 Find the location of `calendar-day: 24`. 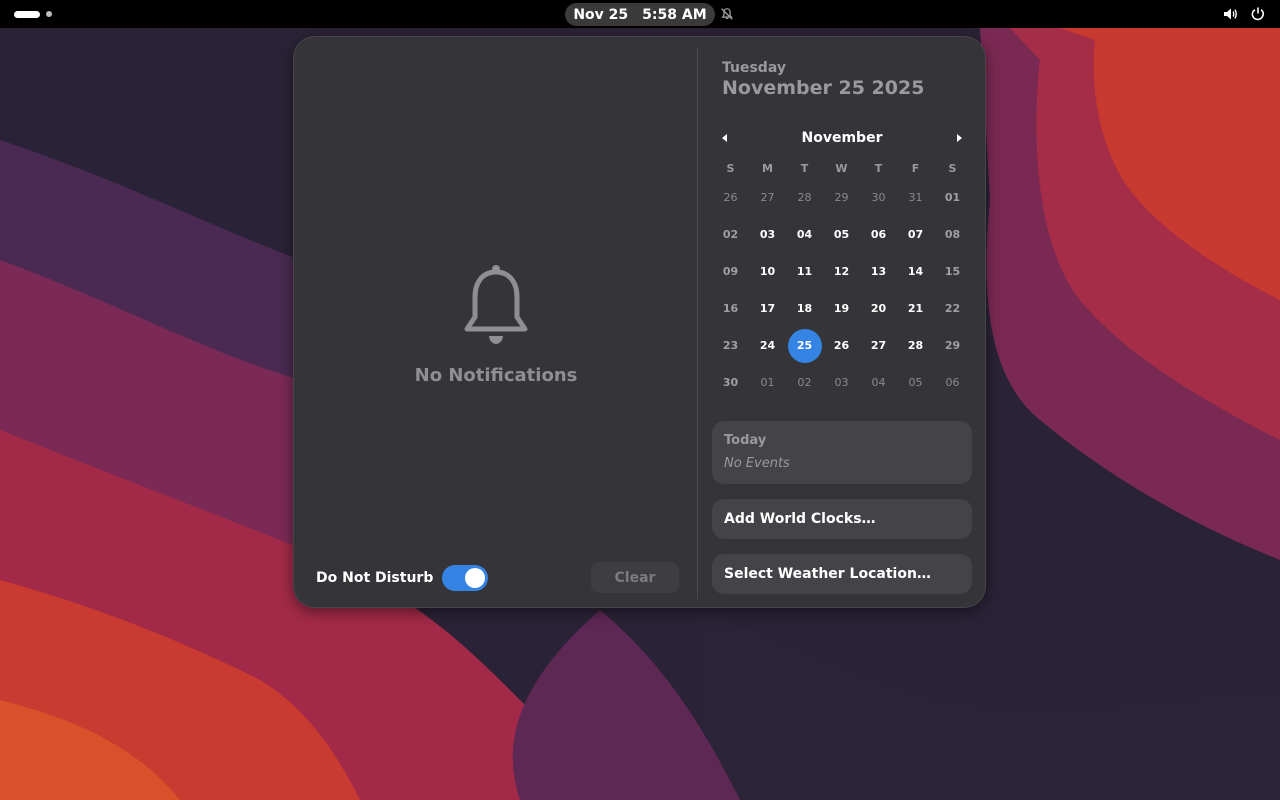

calendar-day: 24 is located at coordinates (767, 345).